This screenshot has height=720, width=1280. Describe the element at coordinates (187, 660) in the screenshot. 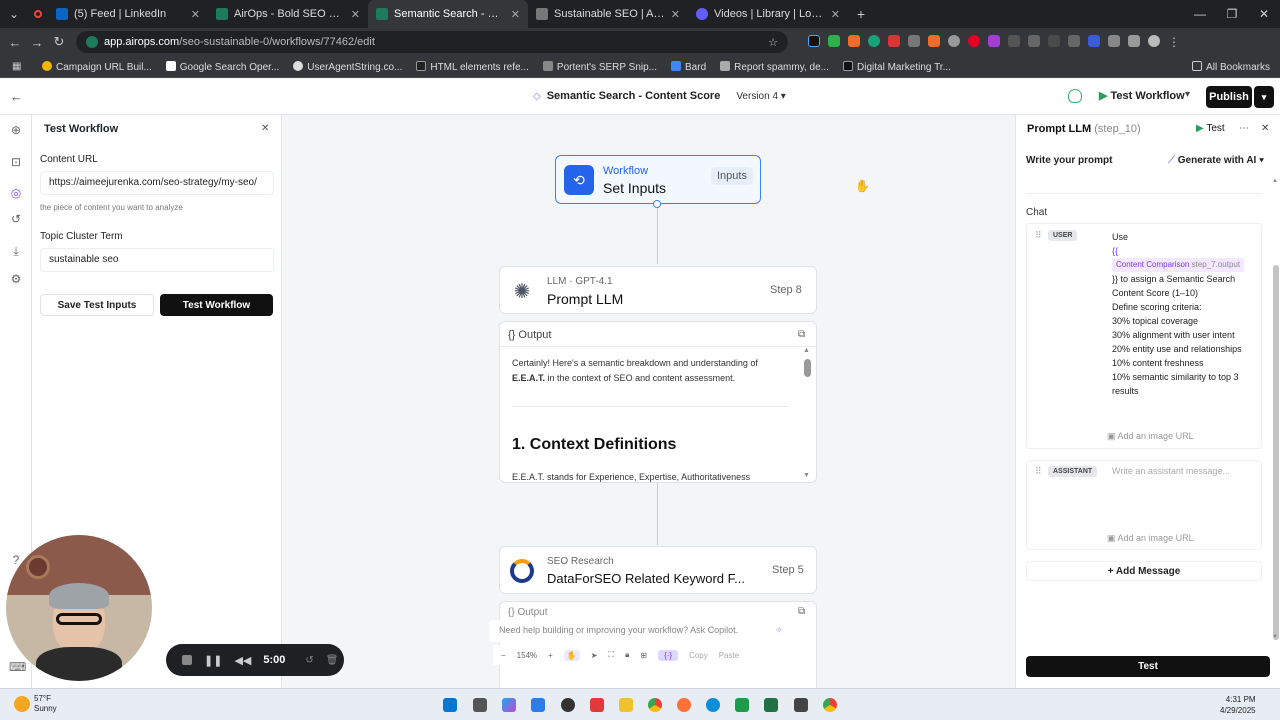

I see `stop-recording-icon` at that location.